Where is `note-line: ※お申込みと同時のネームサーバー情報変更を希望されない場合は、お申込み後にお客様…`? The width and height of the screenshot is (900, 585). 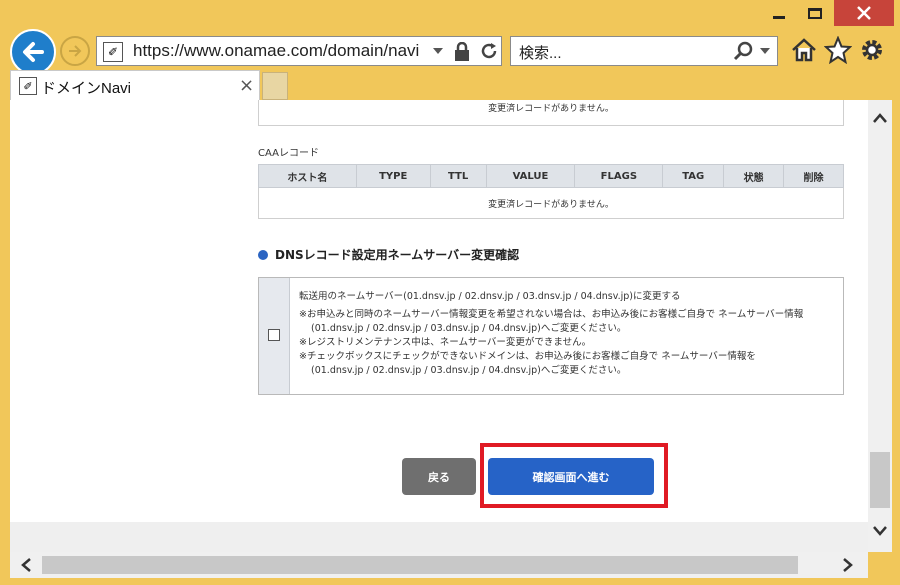
note-line: ※お申込みと同時のネームサーバー情報変更を希望されない場合は、お申込み後にお客様… is located at coordinates (551, 314).